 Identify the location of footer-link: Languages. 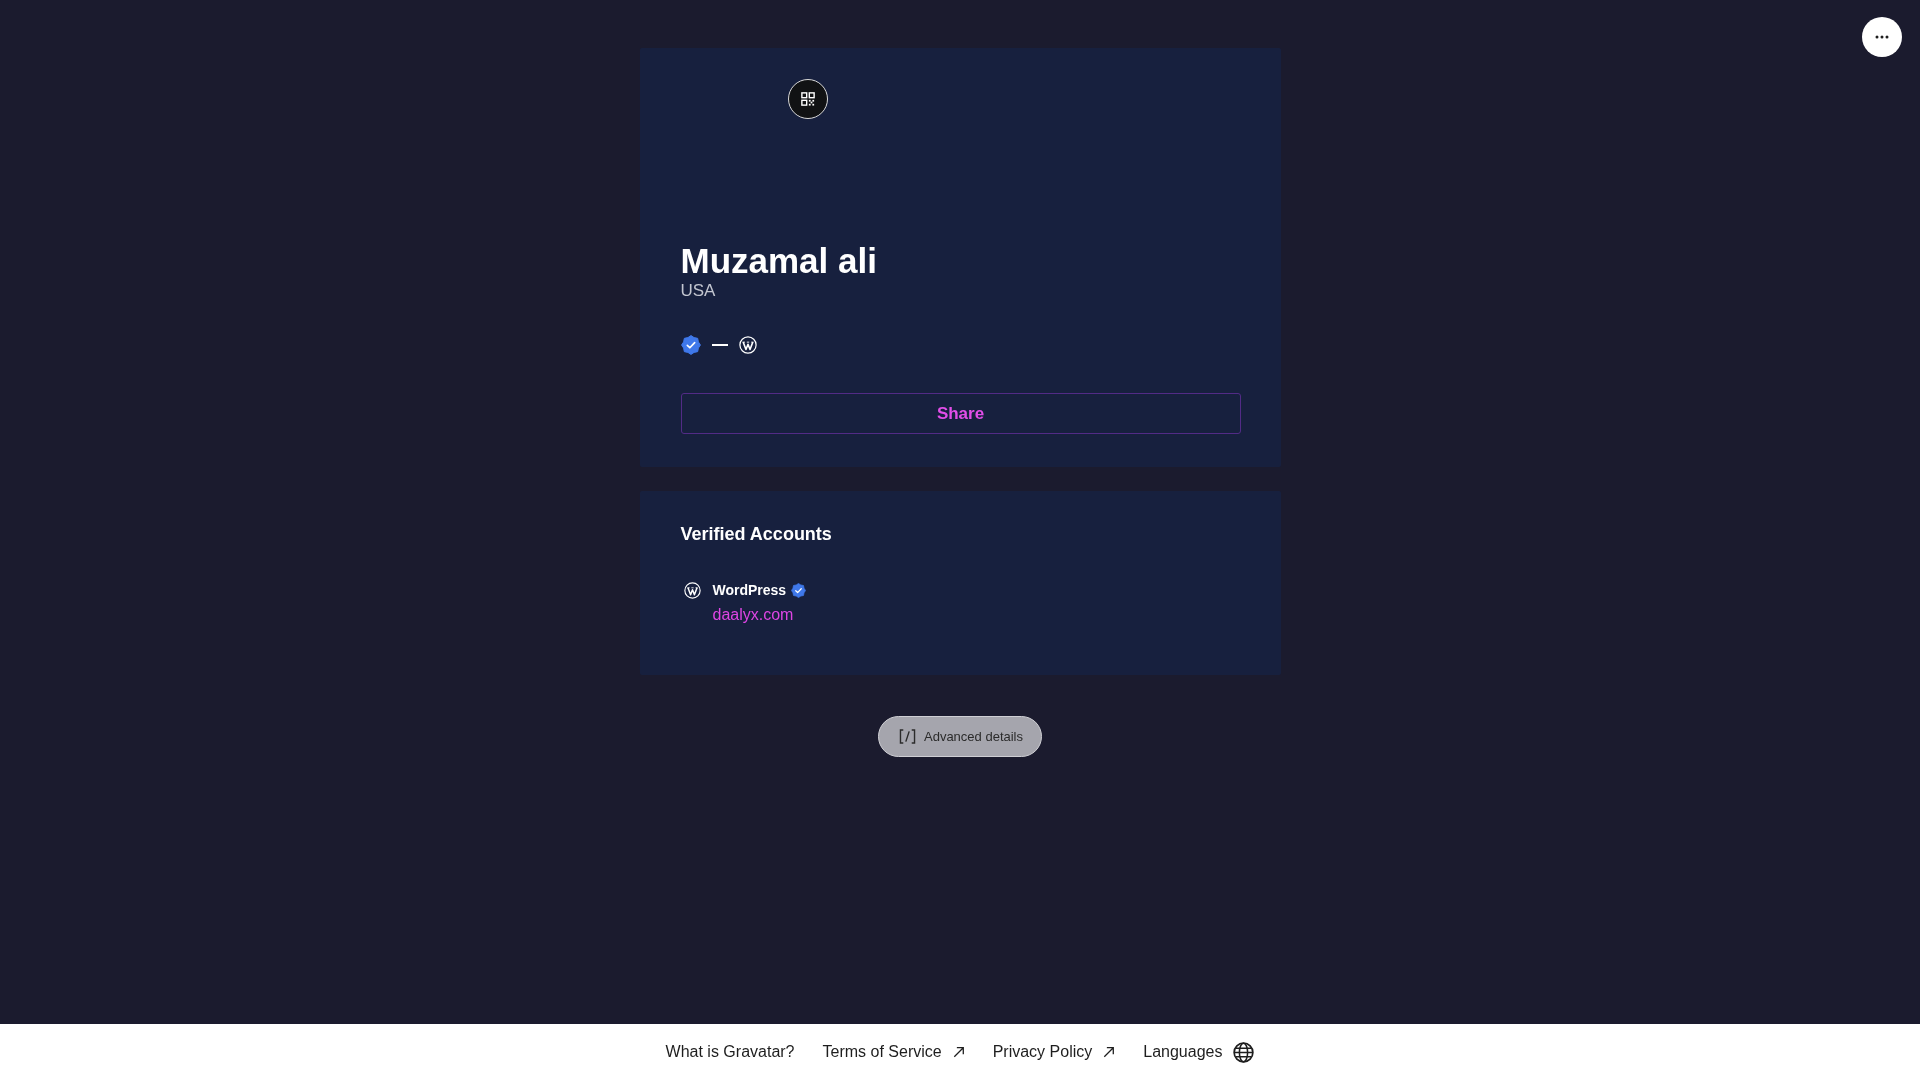
(1199, 1052).